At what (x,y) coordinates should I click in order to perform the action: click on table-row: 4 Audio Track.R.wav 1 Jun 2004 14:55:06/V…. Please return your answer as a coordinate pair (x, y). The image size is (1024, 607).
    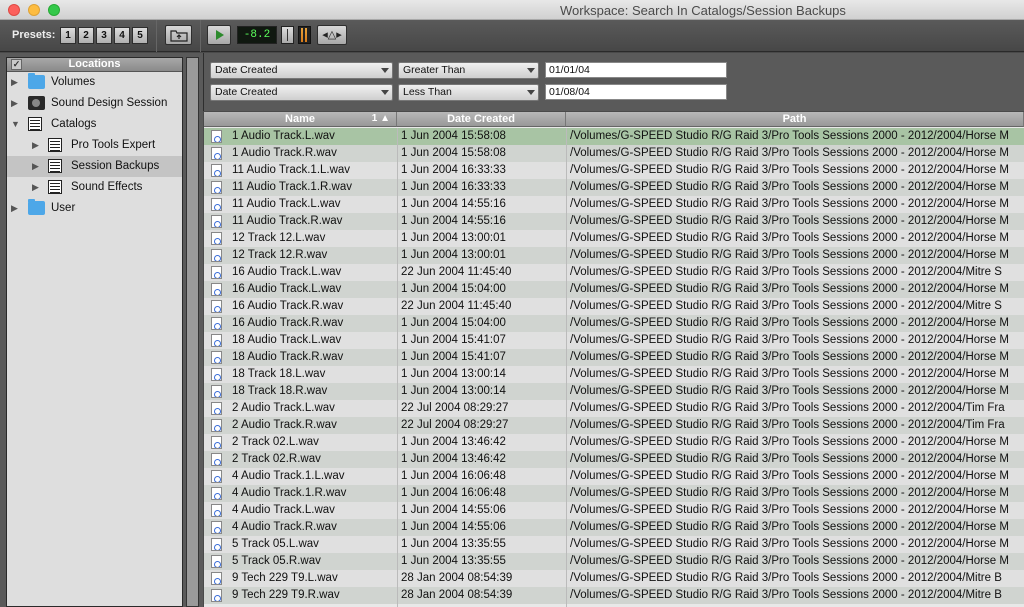
    Looking at the image, I should click on (614, 527).